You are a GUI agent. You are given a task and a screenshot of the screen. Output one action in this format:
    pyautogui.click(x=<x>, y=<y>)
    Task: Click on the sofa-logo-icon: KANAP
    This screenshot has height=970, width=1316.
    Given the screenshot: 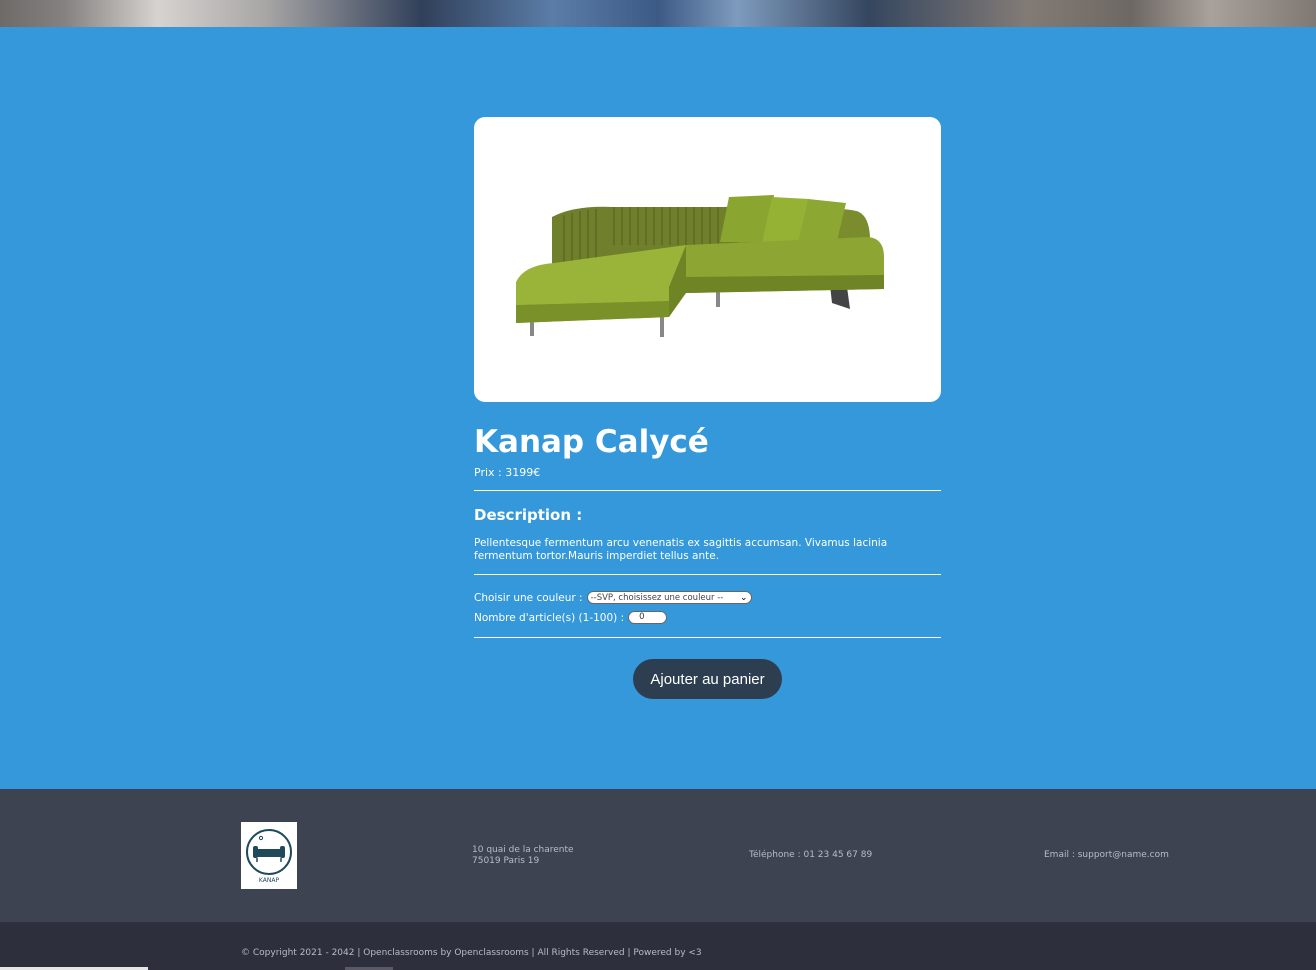 What is the action you would take?
    pyautogui.click(x=269, y=856)
    